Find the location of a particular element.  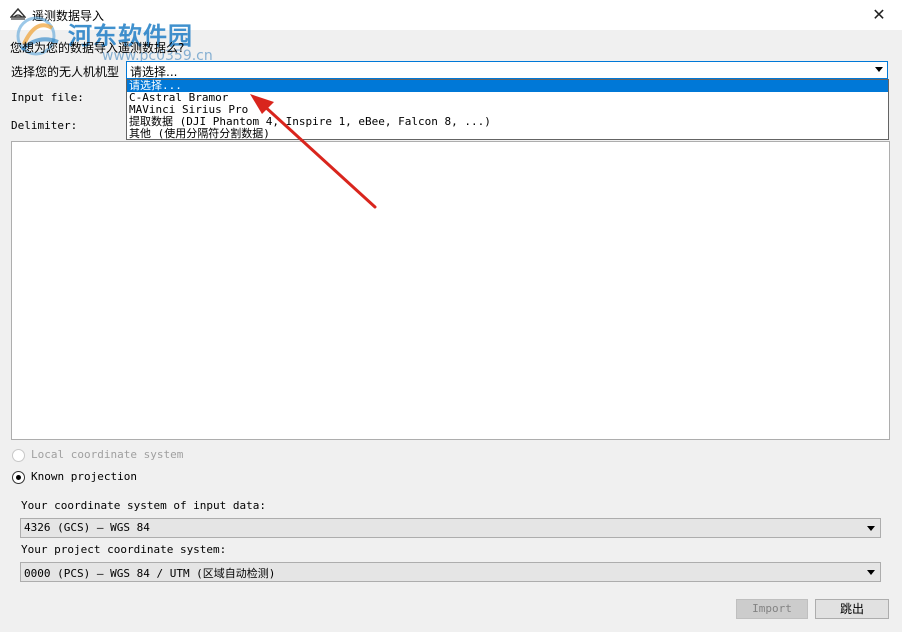

drone-option-other: 其他 (使用分隔符分割数据) is located at coordinates (507, 134).